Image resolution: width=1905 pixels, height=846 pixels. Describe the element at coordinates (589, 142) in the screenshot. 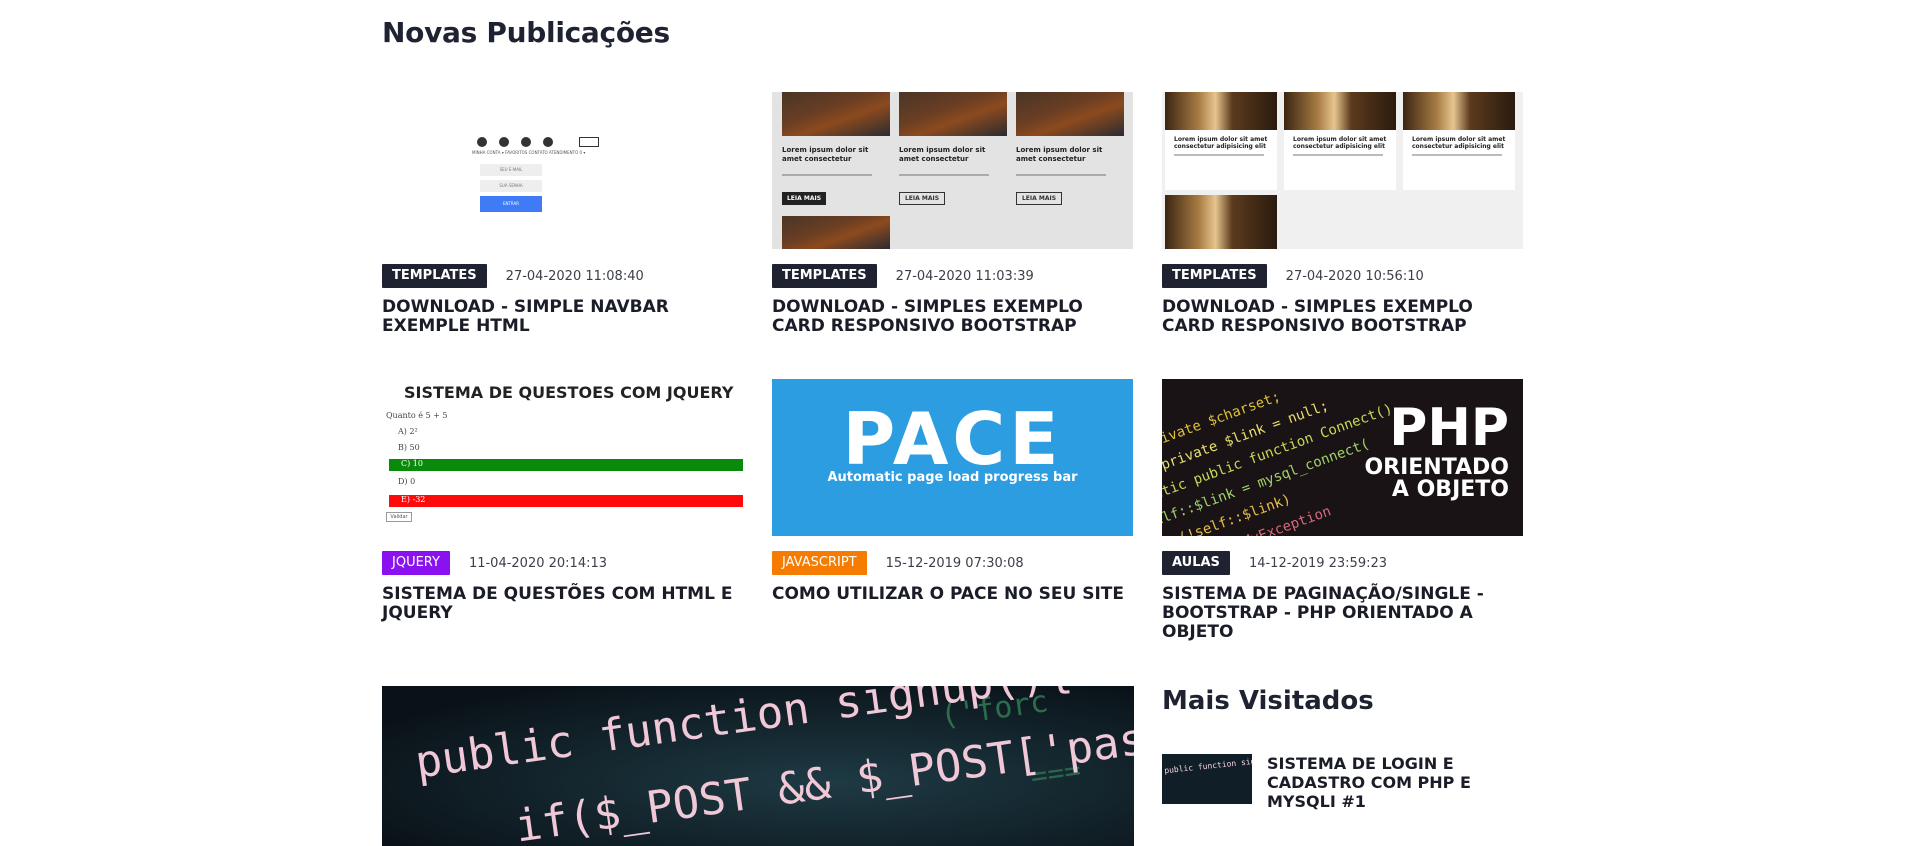

I see `cart-icon` at that location.